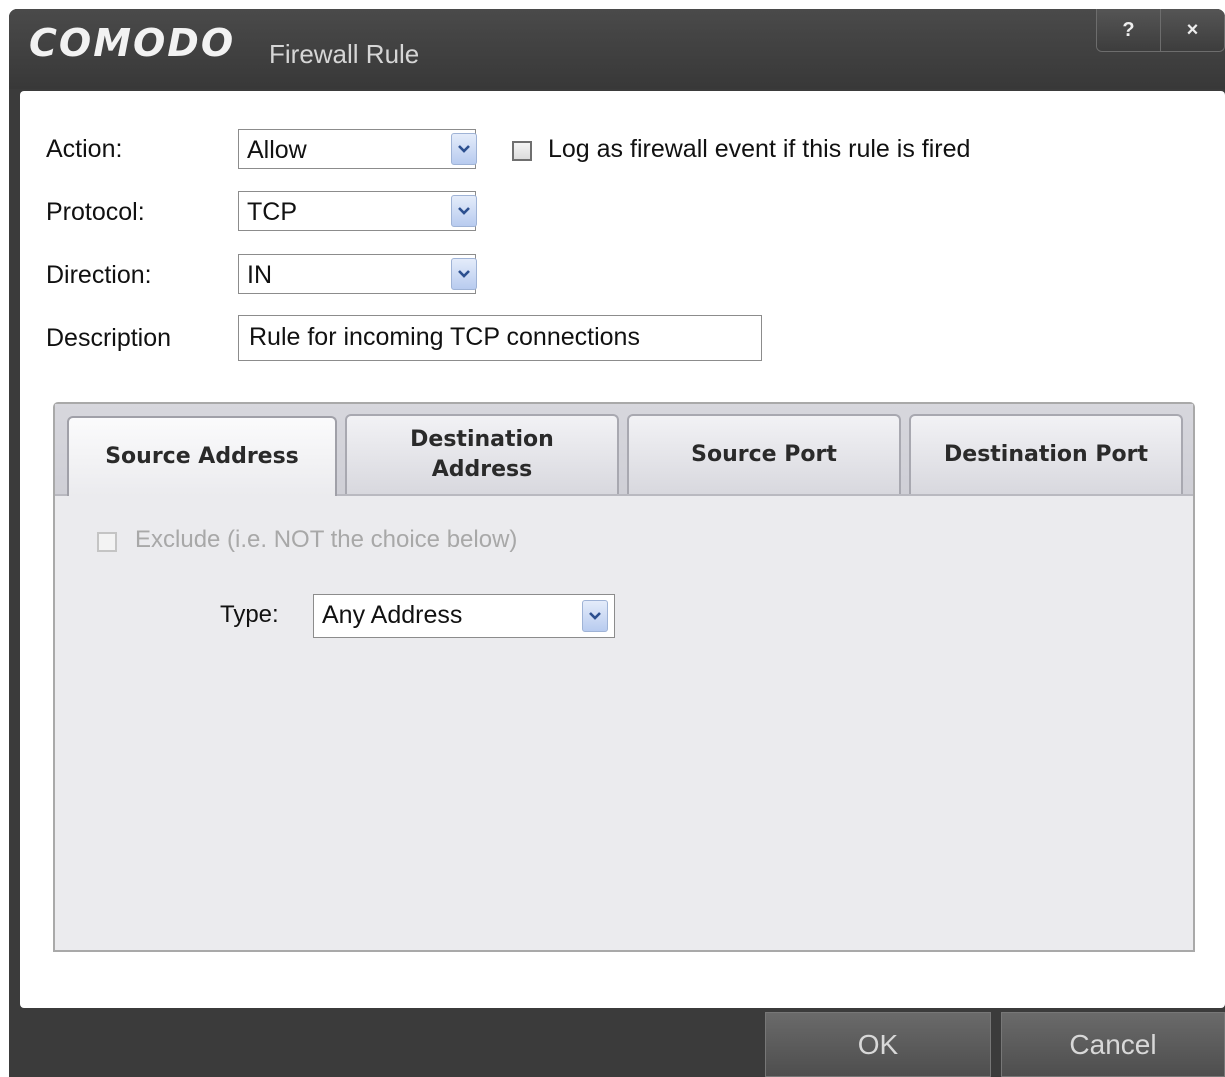 The width and height of the screenshot is (1225, 1077). Describe the element at coordinates (1113, 1044) in the screenshot. I see `cancel-button: Cancel` at that location.